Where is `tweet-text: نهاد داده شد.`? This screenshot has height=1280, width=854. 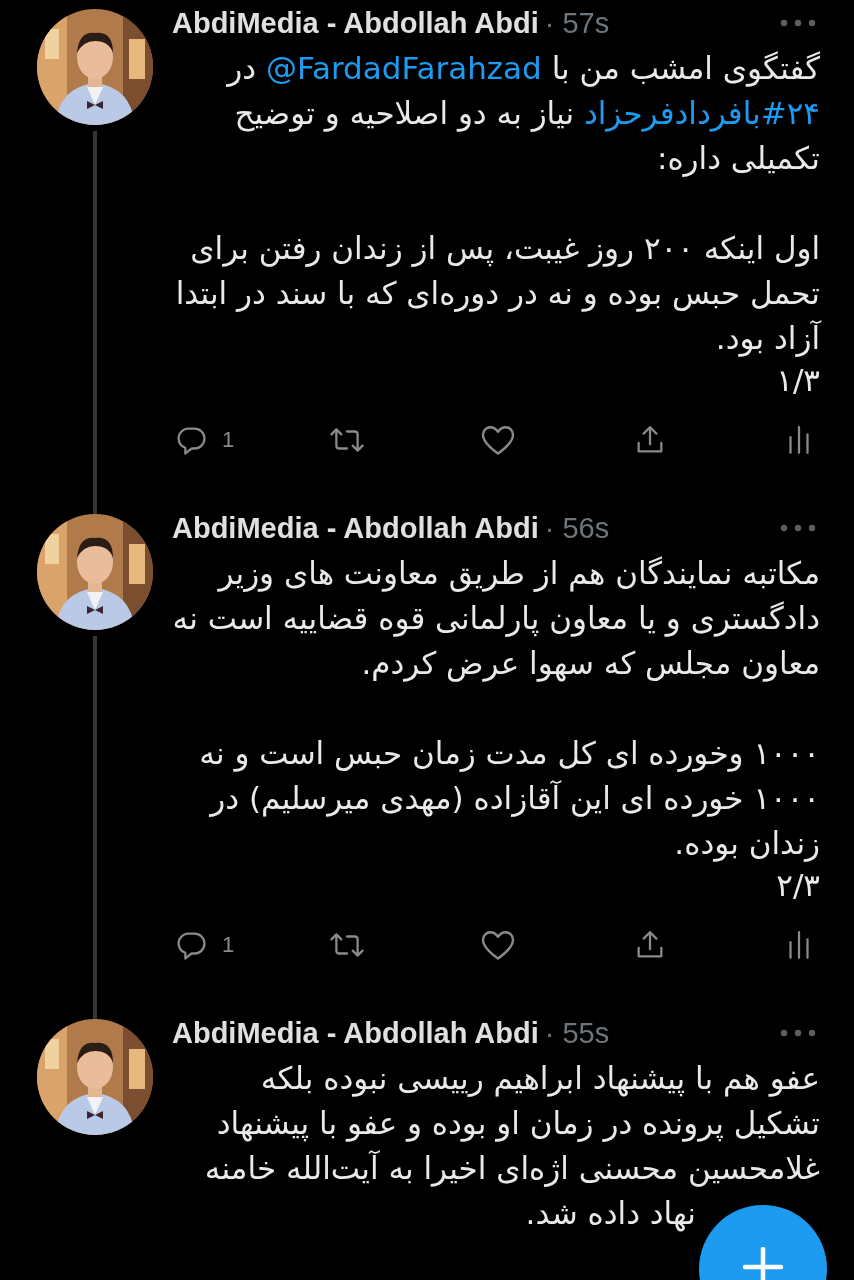 tweet-text: نهاد داده شد. is located at coordinates (610, 1214).